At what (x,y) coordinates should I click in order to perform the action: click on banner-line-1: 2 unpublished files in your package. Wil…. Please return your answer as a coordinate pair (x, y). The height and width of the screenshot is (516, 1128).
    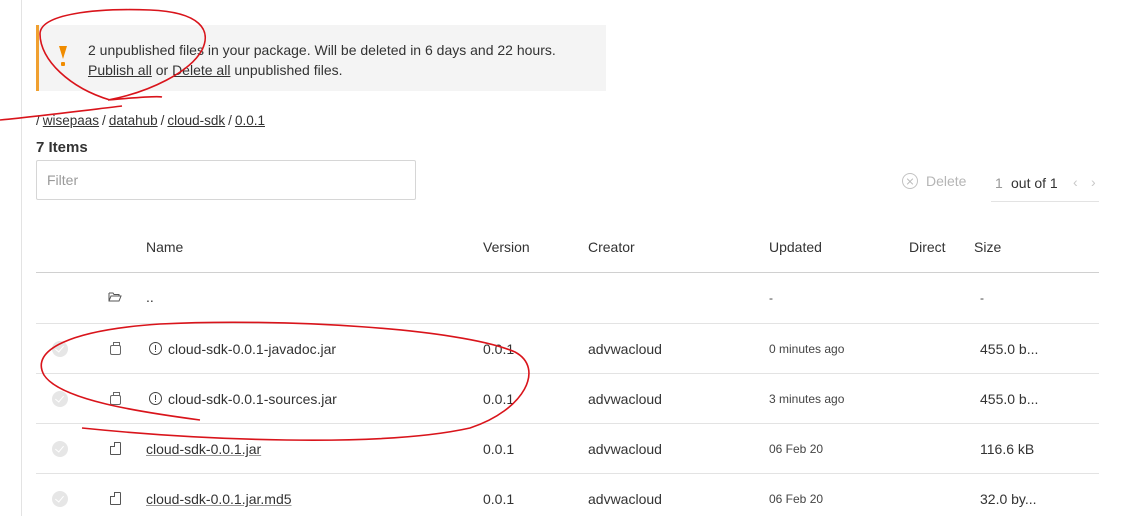
    Looking at the image, I should click on (322, 50).